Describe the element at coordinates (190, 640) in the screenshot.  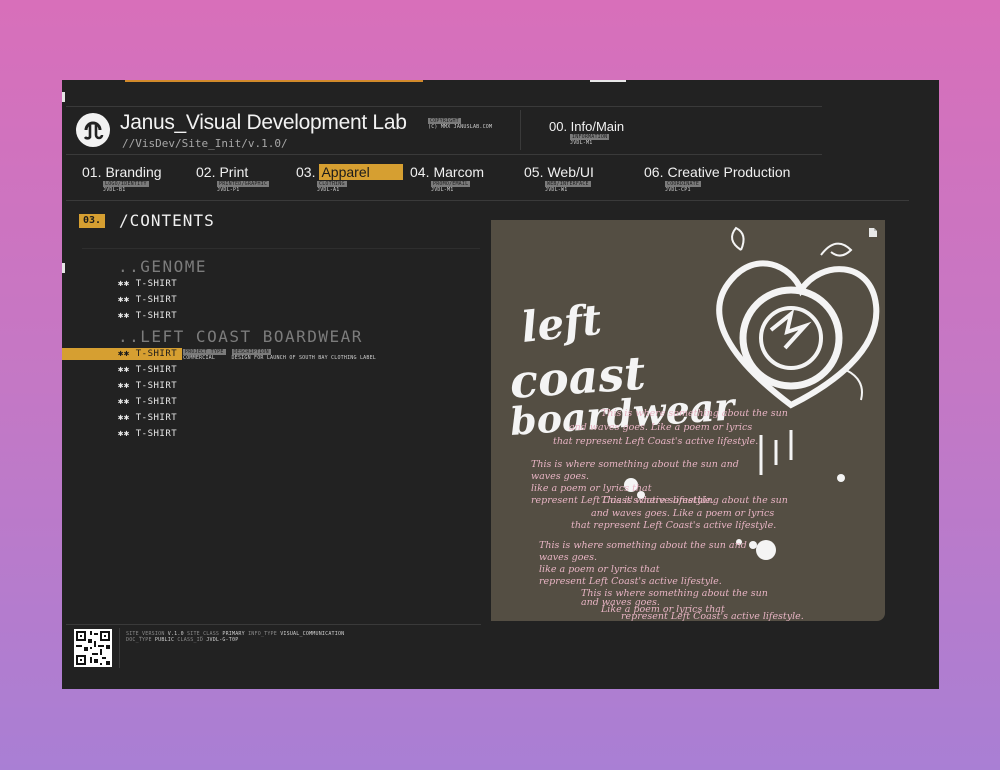
I see `class-id-label: CLASS_ID` at that location.